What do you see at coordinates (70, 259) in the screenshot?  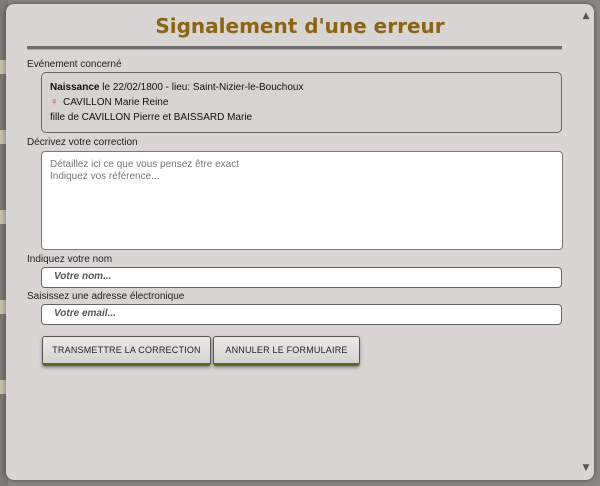 I see `name-label: Indiquez votre nom` at bounding box center [70, 259].